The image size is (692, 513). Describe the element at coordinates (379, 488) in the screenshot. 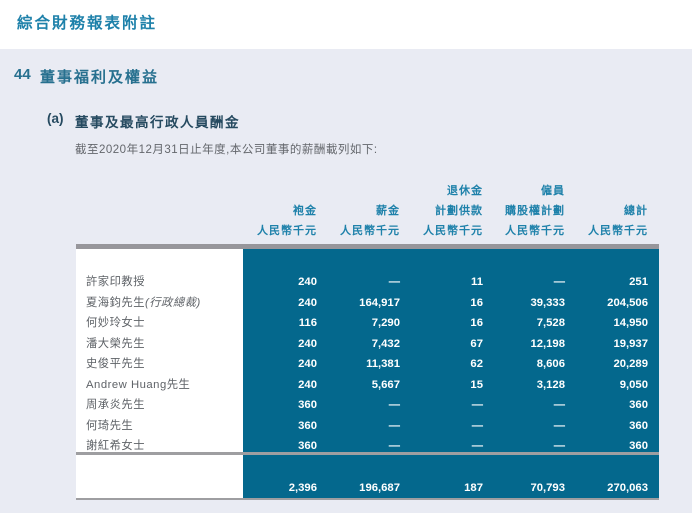

I see `salary-total-cell: 196,687` at that location.